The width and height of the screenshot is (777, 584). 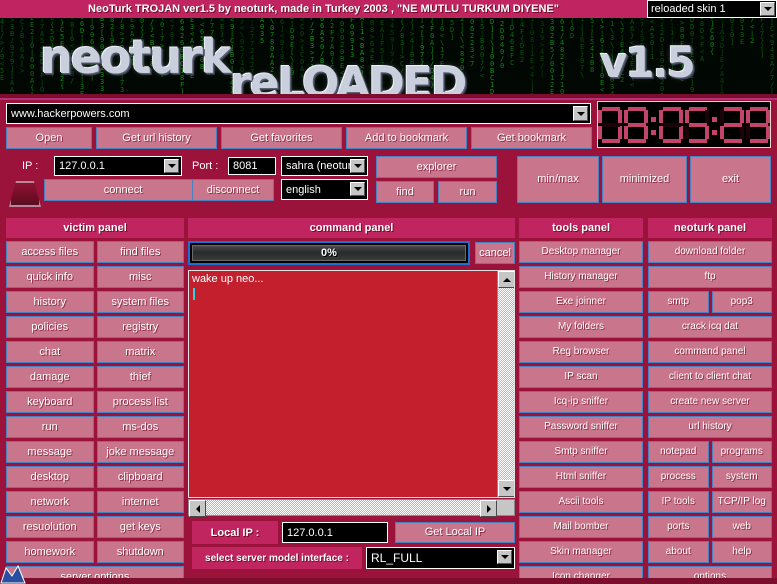 I want to click on language-dropdown: english, so click(x=324, y=189).